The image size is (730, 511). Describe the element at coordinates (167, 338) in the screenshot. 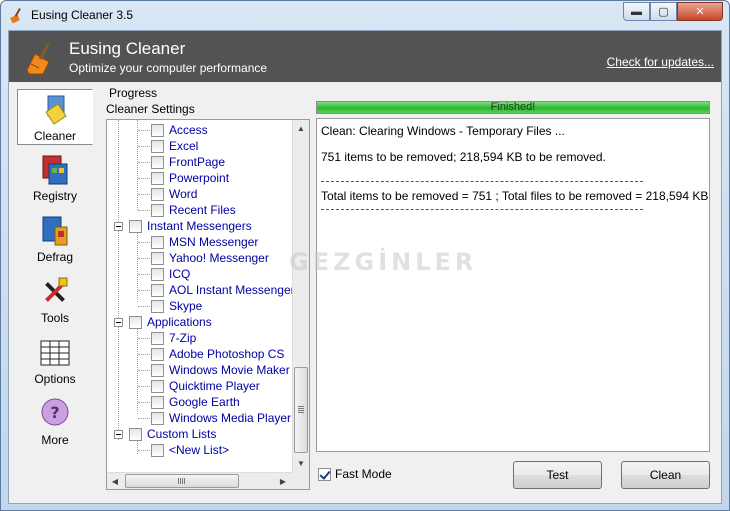

I see `tree-item: 7-Zip` at that location.